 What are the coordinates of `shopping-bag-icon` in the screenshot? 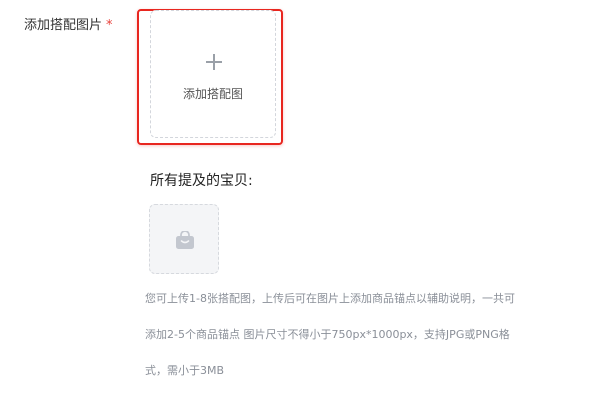 It's located at (185, 240).